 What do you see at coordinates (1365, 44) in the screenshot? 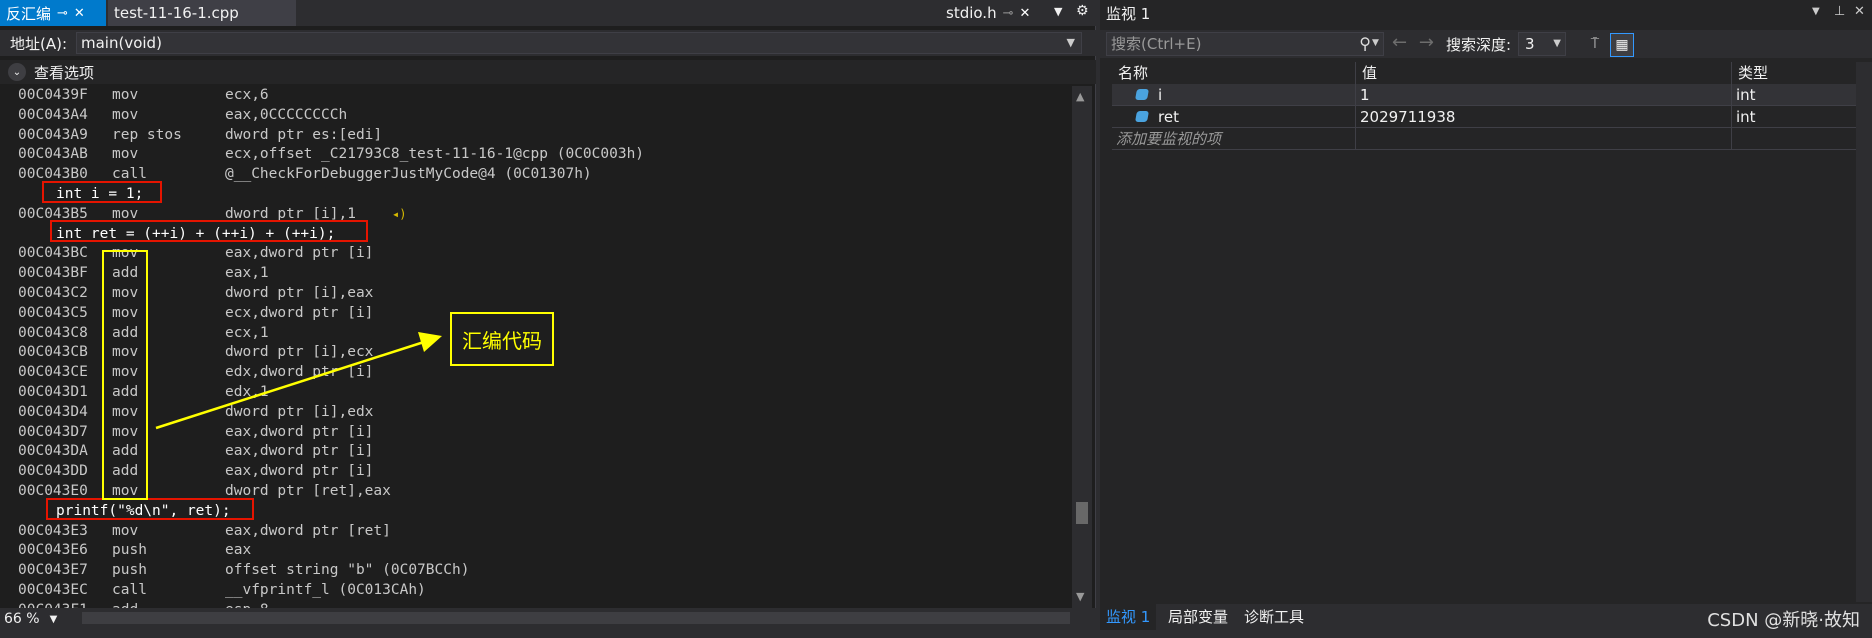
I see `search-icon: ⚲` at bounding box center [1365, 44].